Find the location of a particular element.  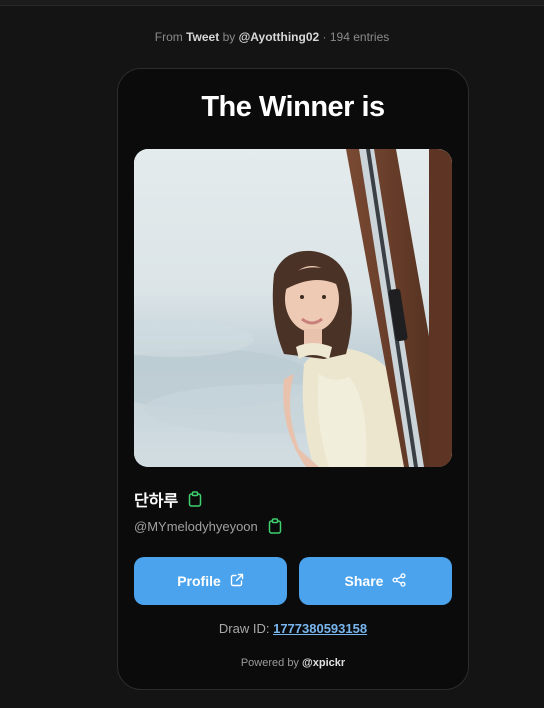

top-divider is located at coordinates (272, 3).